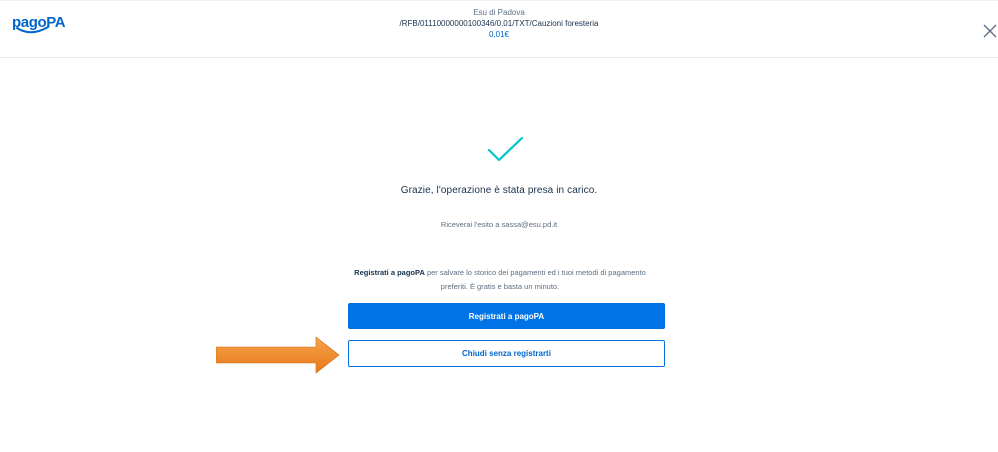 This screenshot has height=452, width=998. What do you see at coordinates (32, 30) in the screenshot?
I see `logo-arc-icon` at bounding box center [32, 30].